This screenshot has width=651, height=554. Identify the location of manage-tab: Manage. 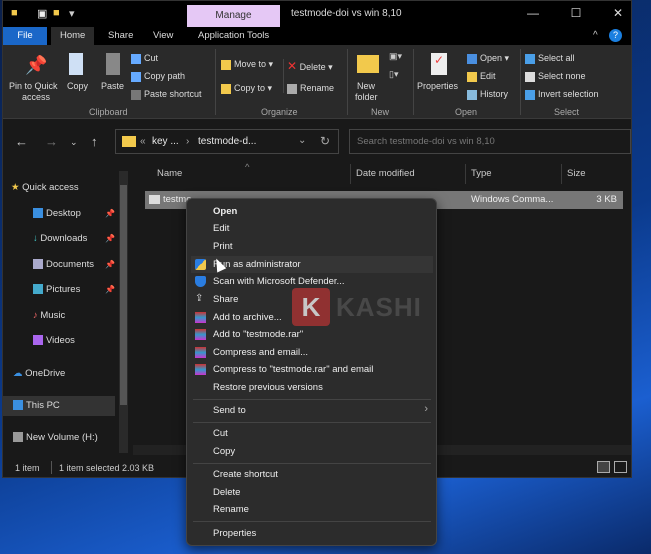
(233, 16).